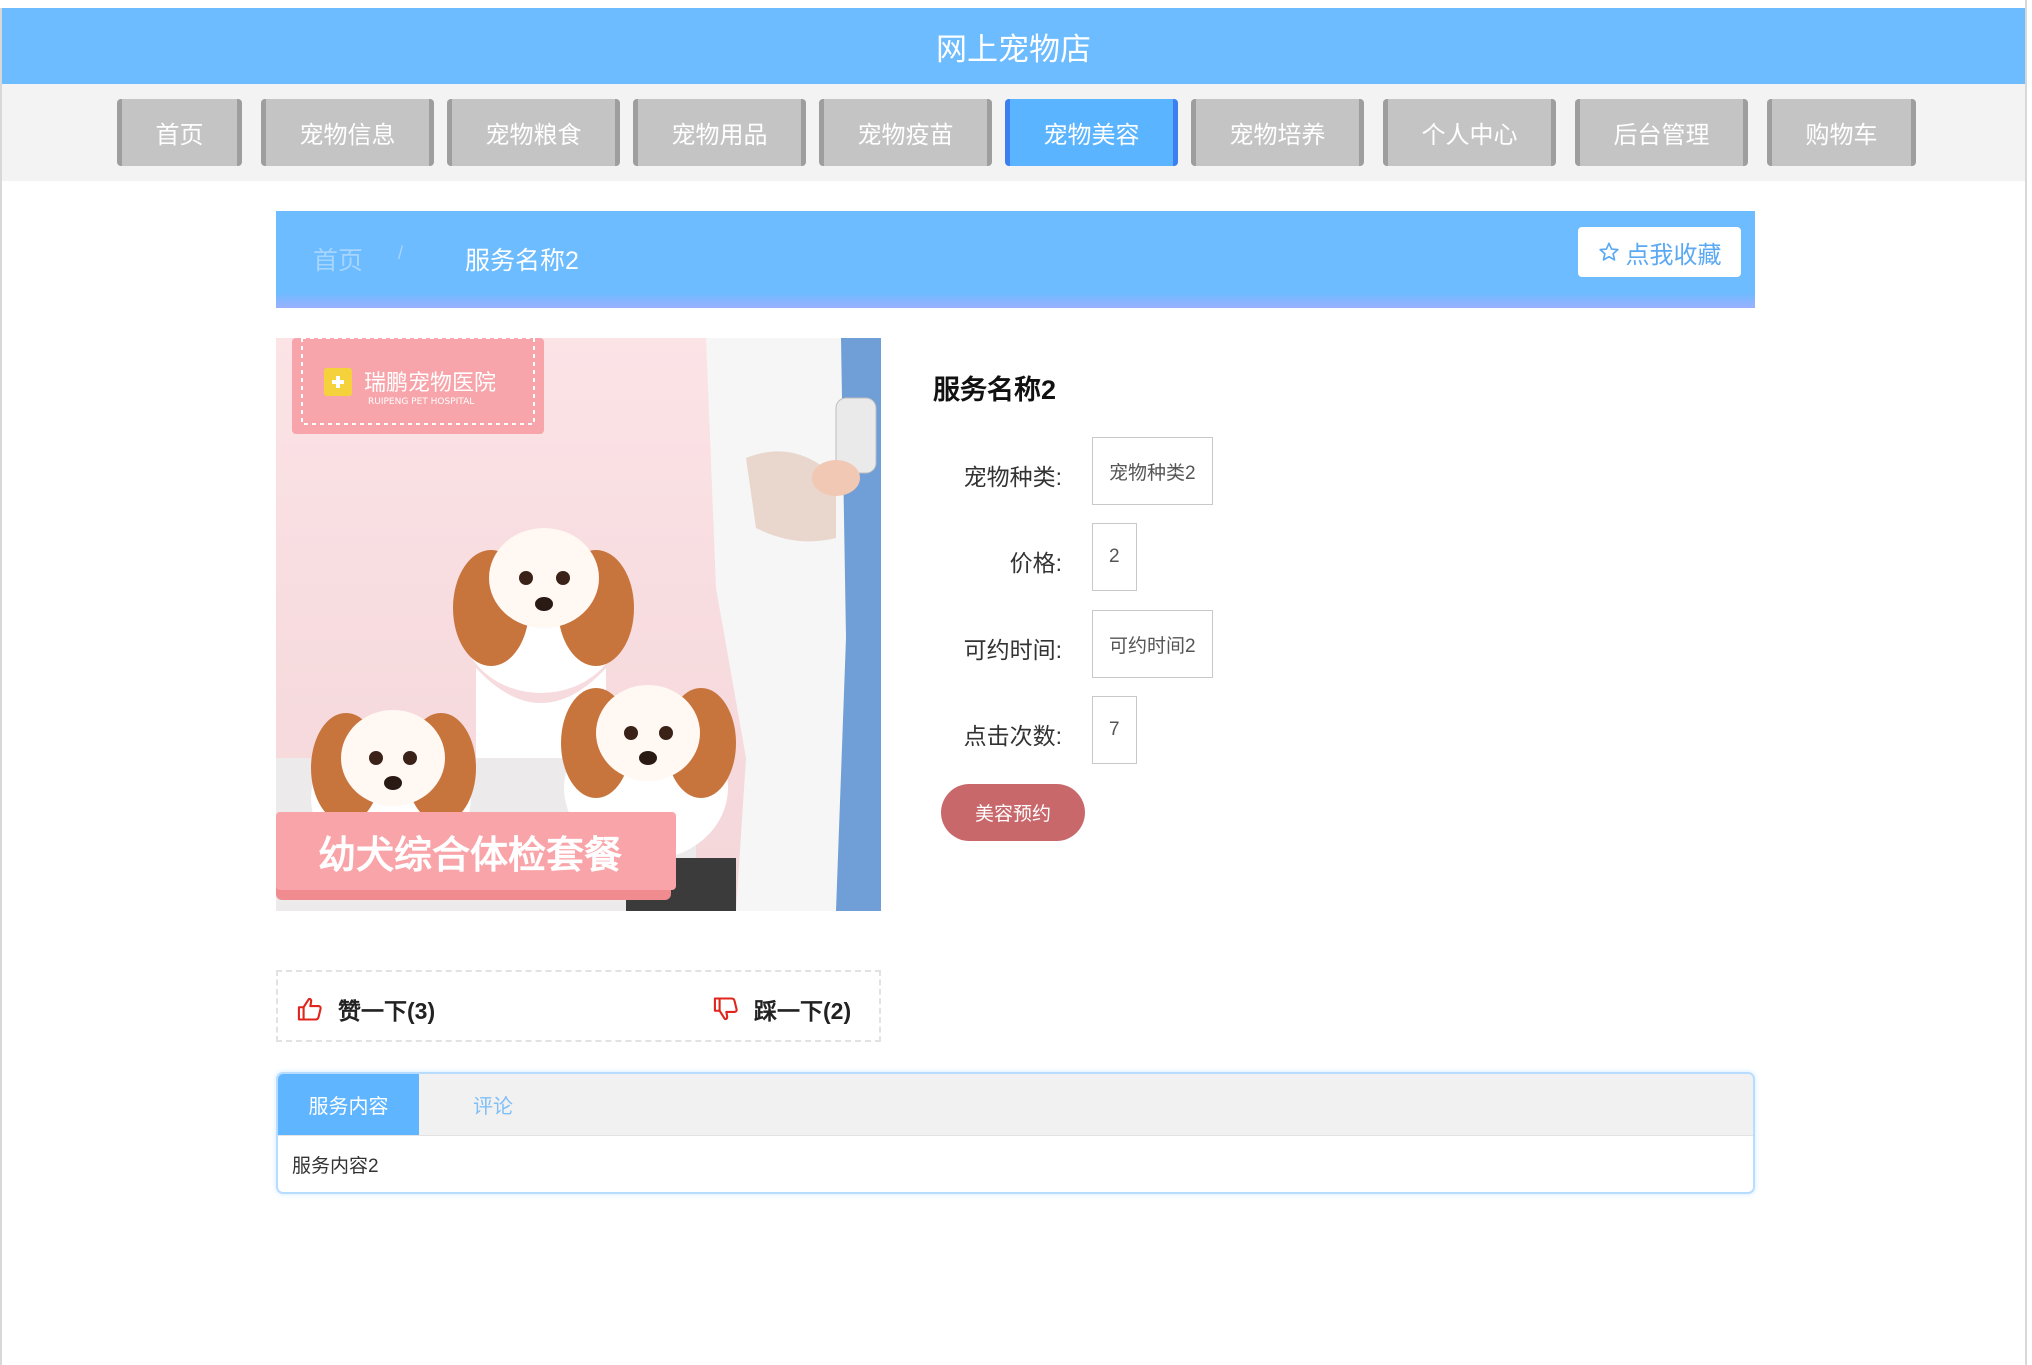  What do you see at coordinates (1013, 812) in the screenshot?
I see `book-grooming-button: 美容预约` at bounding box center [1013, 812].